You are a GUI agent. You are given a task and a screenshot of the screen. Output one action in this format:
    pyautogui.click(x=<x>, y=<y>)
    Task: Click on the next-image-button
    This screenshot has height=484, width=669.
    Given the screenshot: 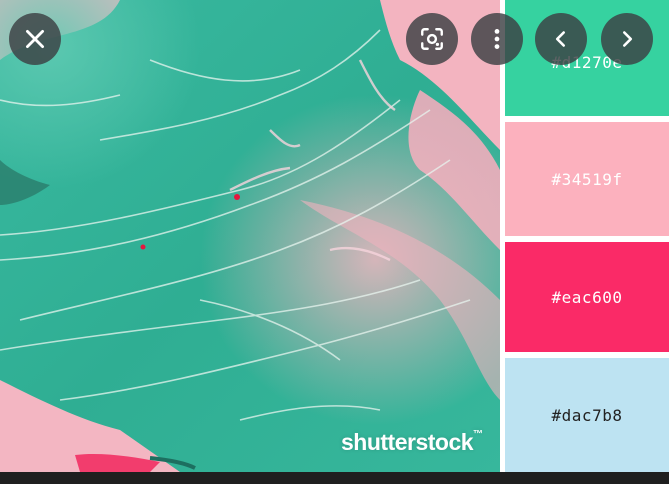 What is the action you would take?
    pyautogui.click(x=627, y=39)
    